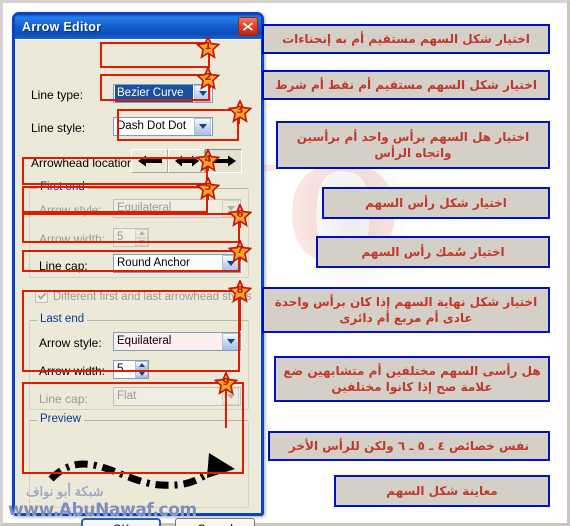  Describe the element at coordinates (57, 95) in the screenshot. I see `line-type-label: Line type:` at that location.